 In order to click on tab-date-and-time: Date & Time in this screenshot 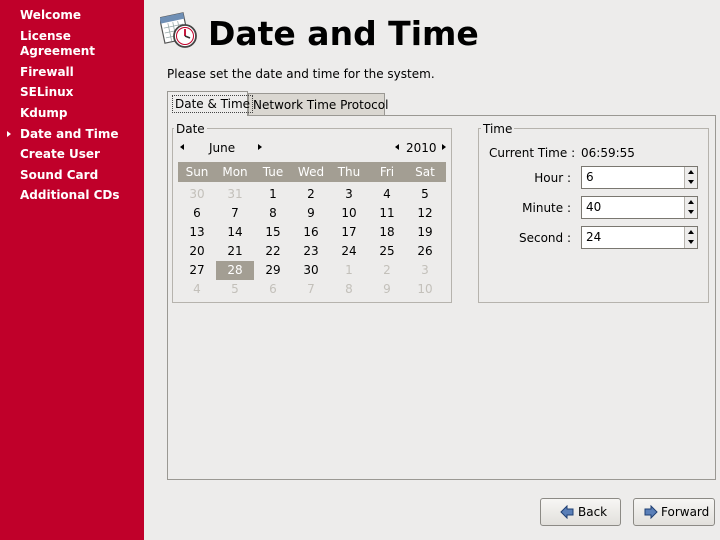, I will do `click(210, 103)`.